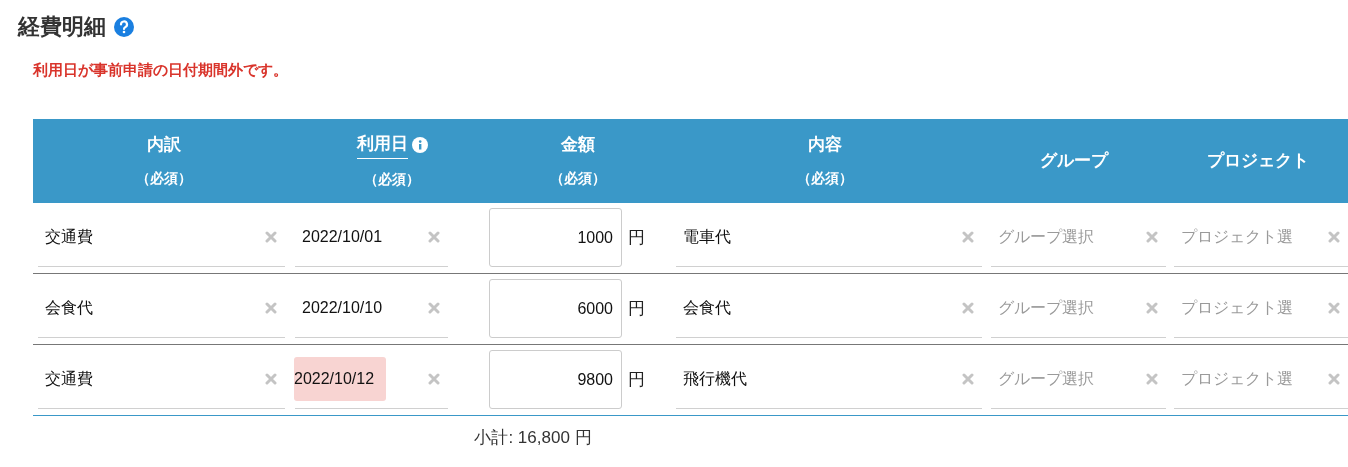 The width and height of the screenshot is (1348, 467). I want to click on field-value: 2022/10/12, so click(340, 379).